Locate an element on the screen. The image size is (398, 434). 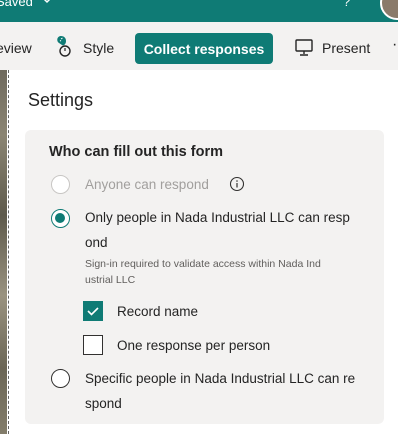
chevron-down-icon is located at coordinates (47, 3).